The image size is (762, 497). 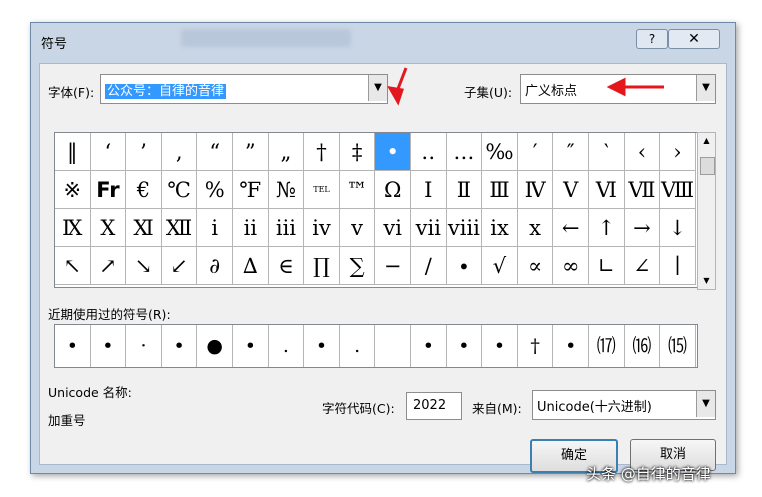 I want to click on symbol-cell: ⅱ, so click(x=251, y=228).